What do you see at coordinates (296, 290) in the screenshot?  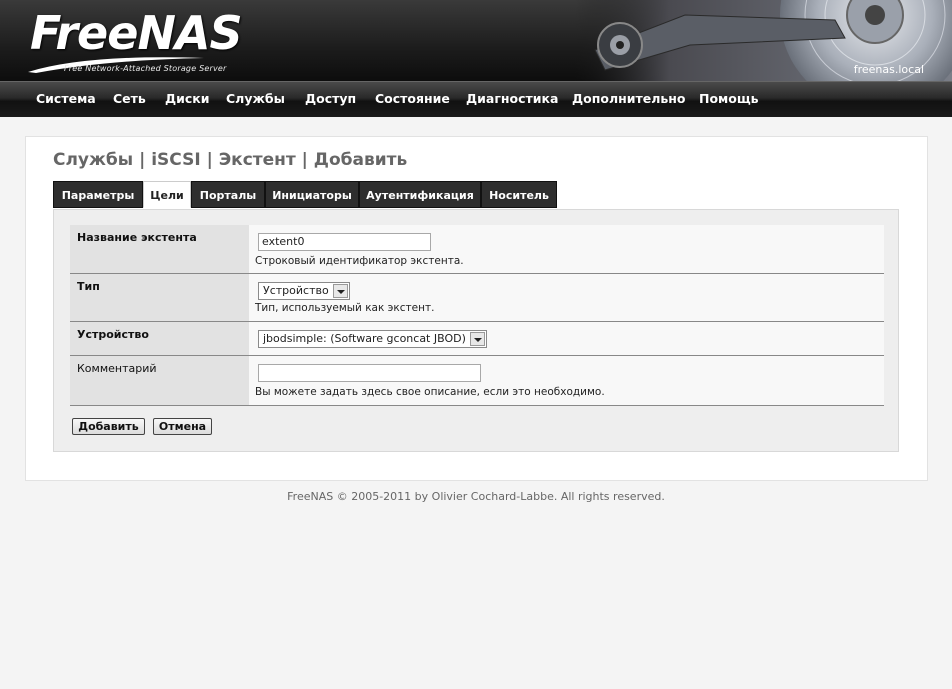 I see `type-select-value: Устройство` at bounding box center [296, 290].